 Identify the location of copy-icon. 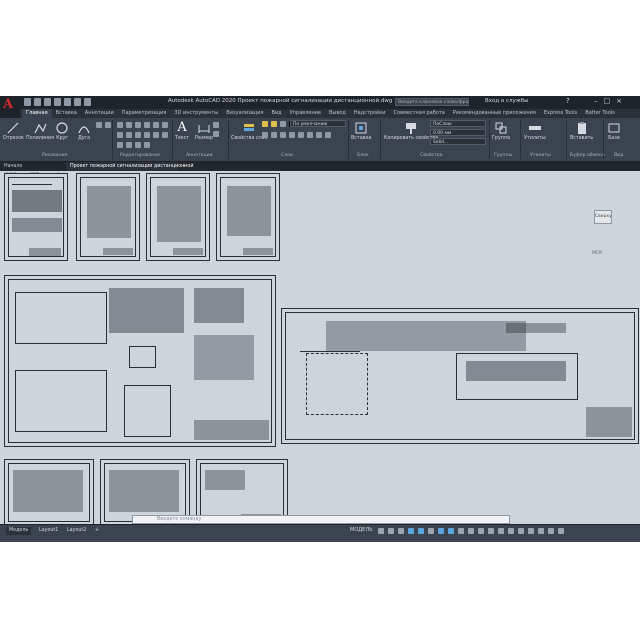
(120, 135).